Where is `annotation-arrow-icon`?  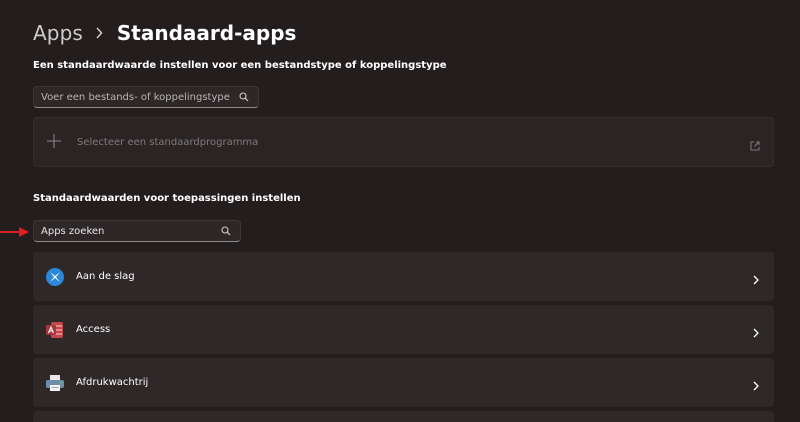 annotation-arrow-icon is located at coordinates (14, 232).